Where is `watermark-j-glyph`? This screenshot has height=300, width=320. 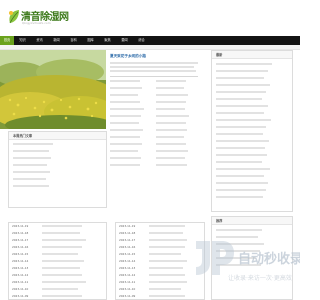 watermark-j-glyph is located at coordinates (203, 258).